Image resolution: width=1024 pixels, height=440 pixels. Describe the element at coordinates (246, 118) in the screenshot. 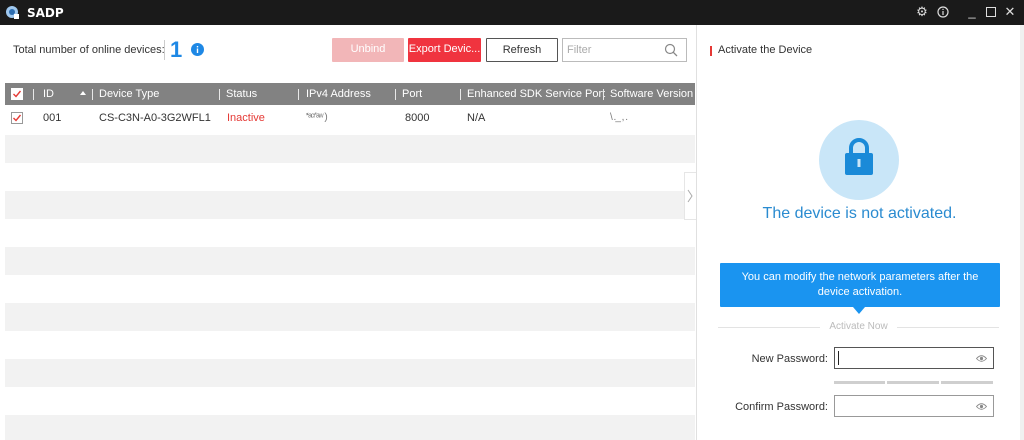

I see `cell-status: Inactive` at that location.